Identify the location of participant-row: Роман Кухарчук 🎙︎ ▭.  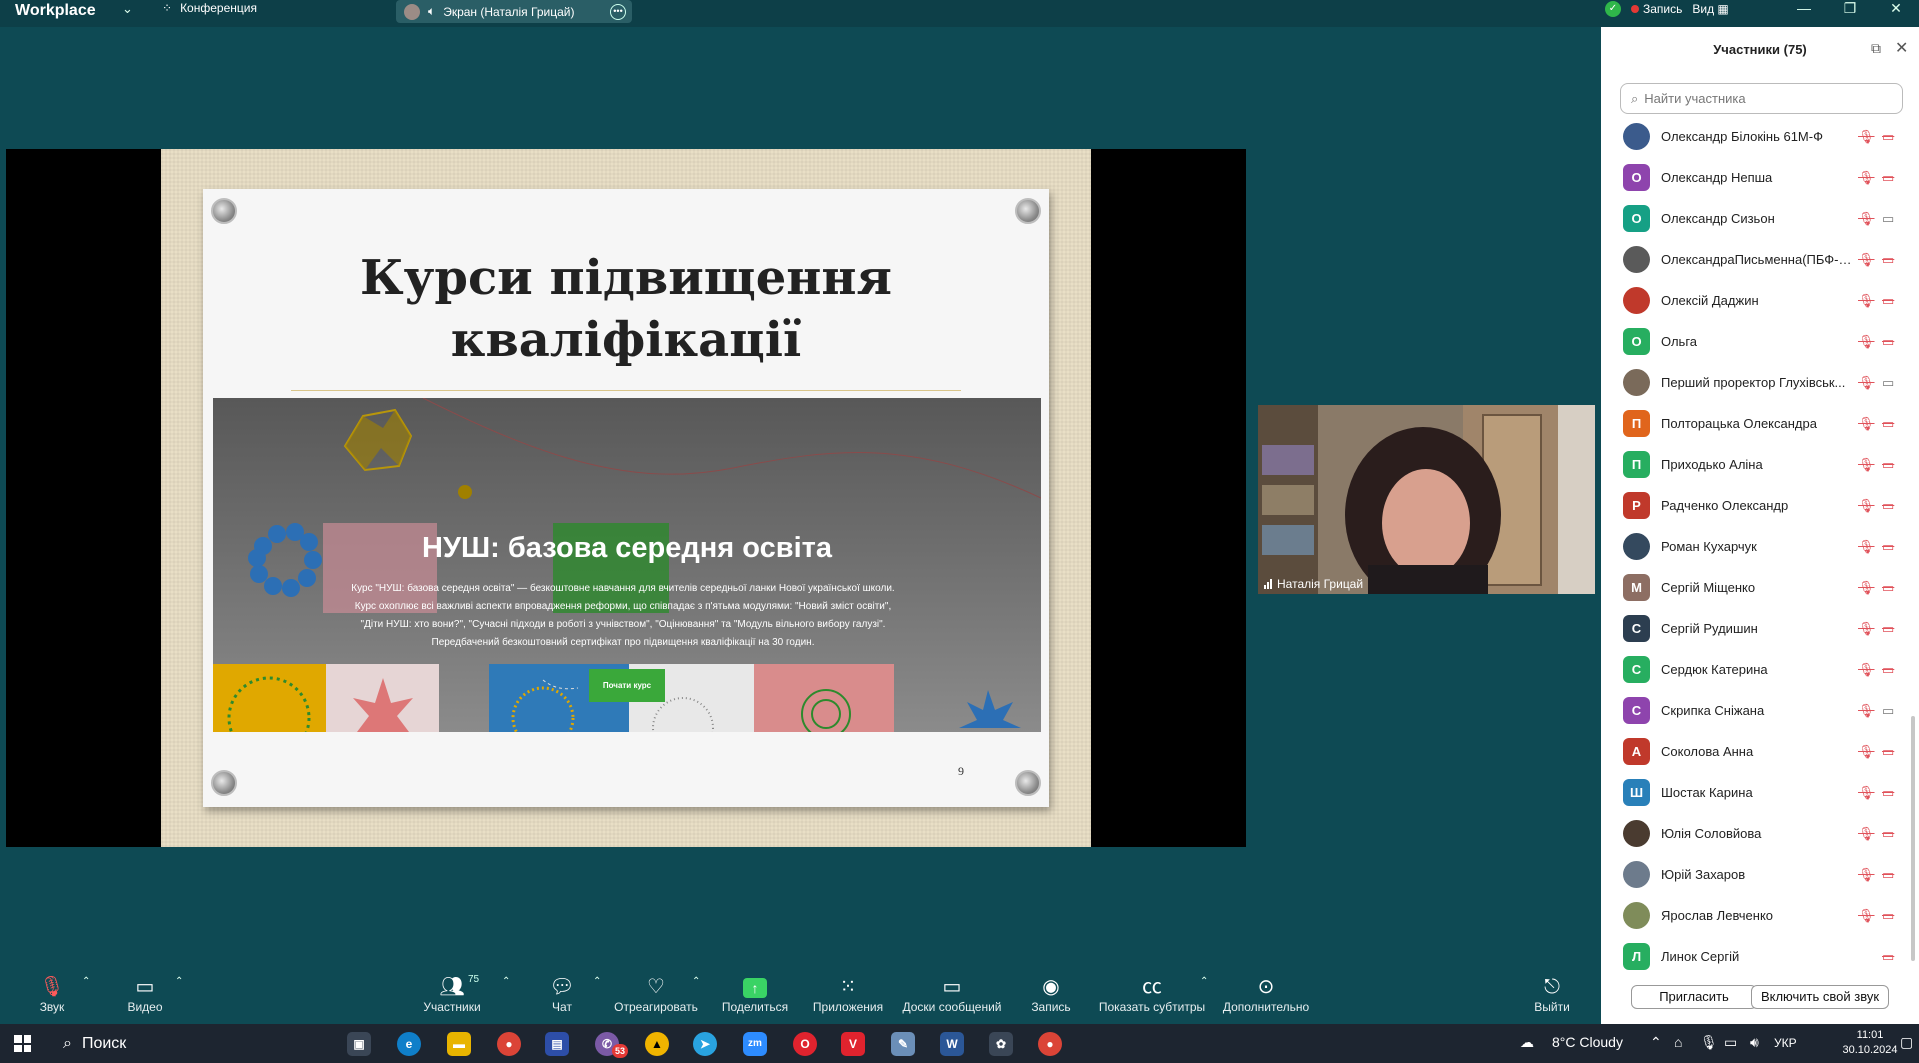
(1760, 546).